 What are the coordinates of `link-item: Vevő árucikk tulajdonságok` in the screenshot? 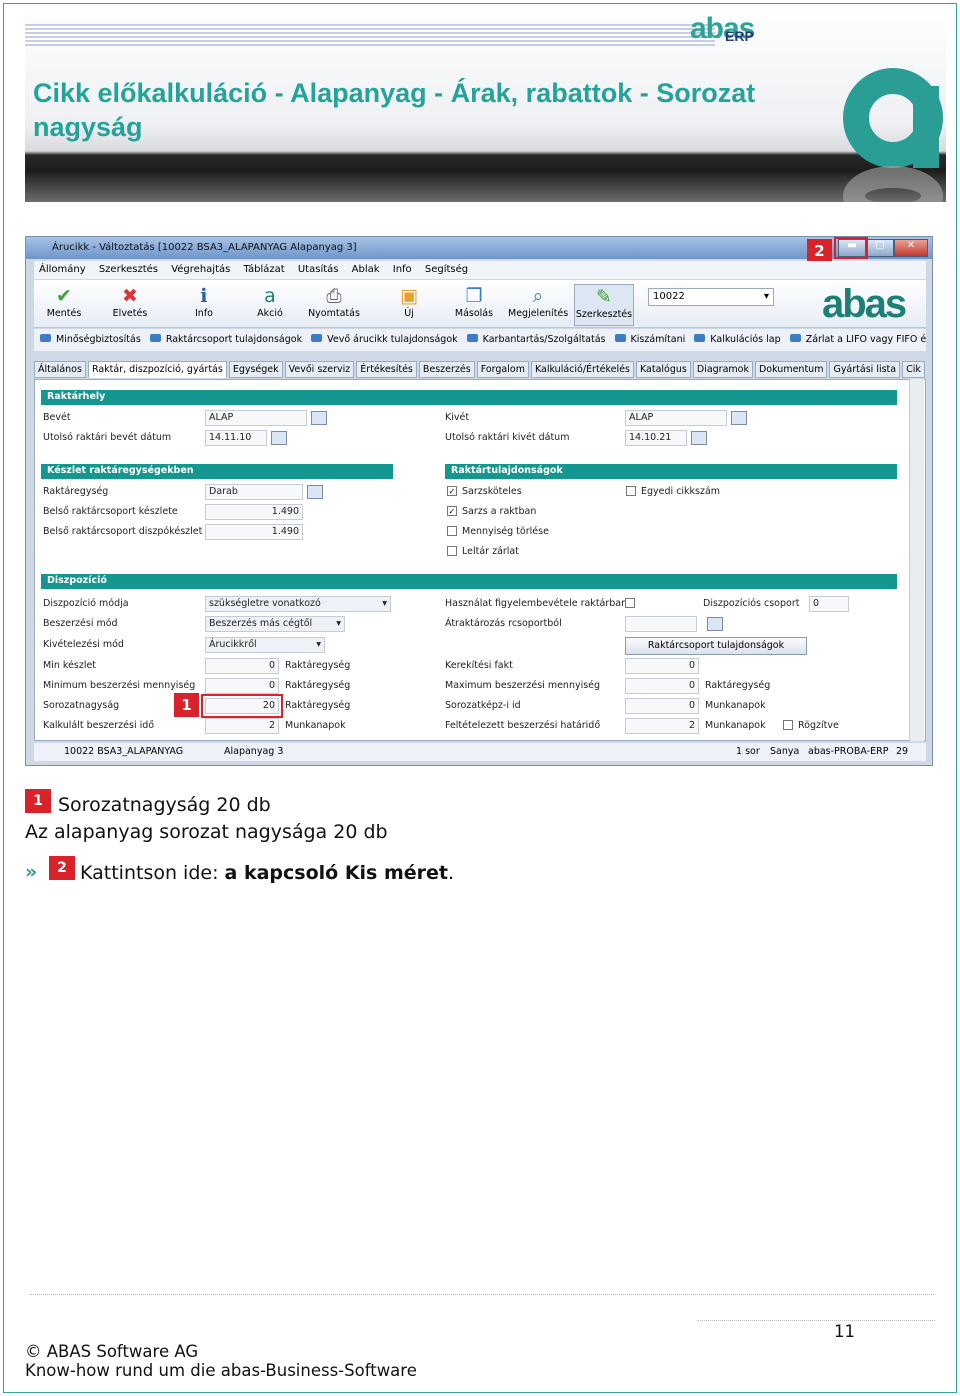 It's located at (384, 339).